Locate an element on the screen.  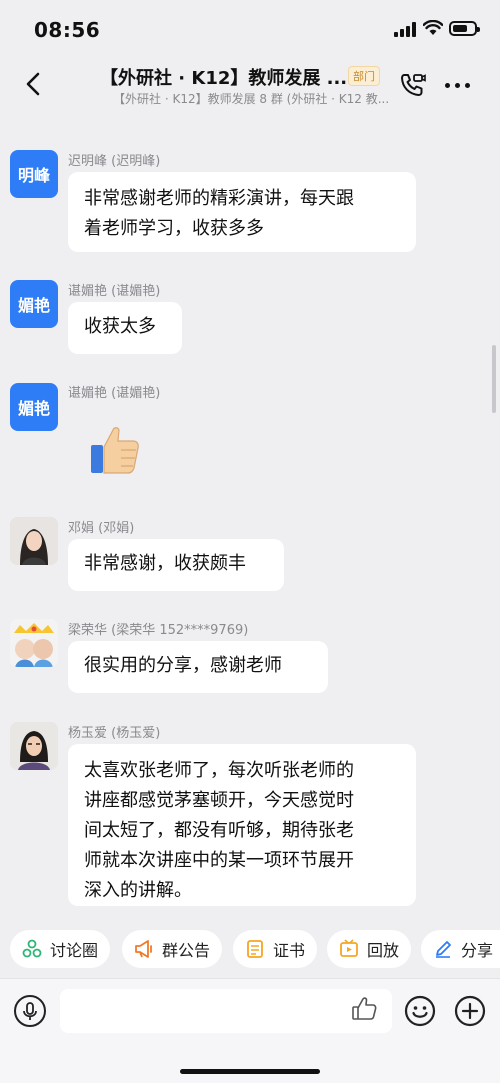
sender-name: 迟明峰 (迟明峰) is located at coordinates (114, 161).